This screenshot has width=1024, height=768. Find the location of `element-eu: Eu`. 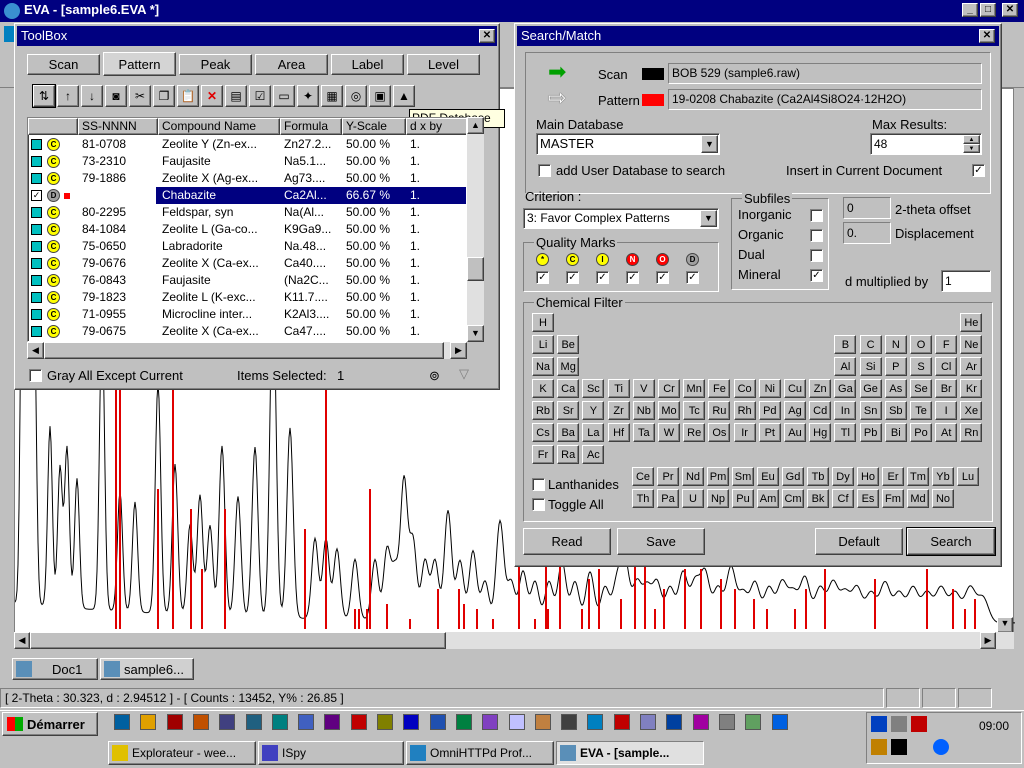

element-eu: Eu is located at coordinates (768, 476).